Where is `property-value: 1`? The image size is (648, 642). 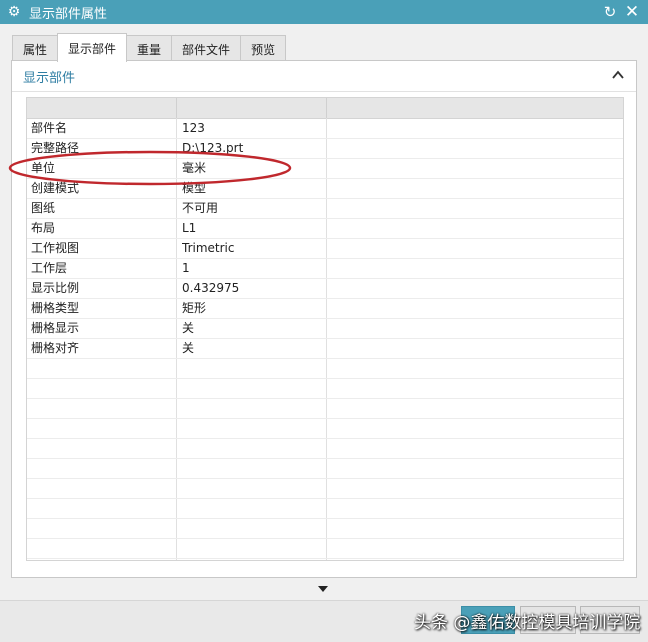
property-value: 1 is located at coordinates (186, 268).